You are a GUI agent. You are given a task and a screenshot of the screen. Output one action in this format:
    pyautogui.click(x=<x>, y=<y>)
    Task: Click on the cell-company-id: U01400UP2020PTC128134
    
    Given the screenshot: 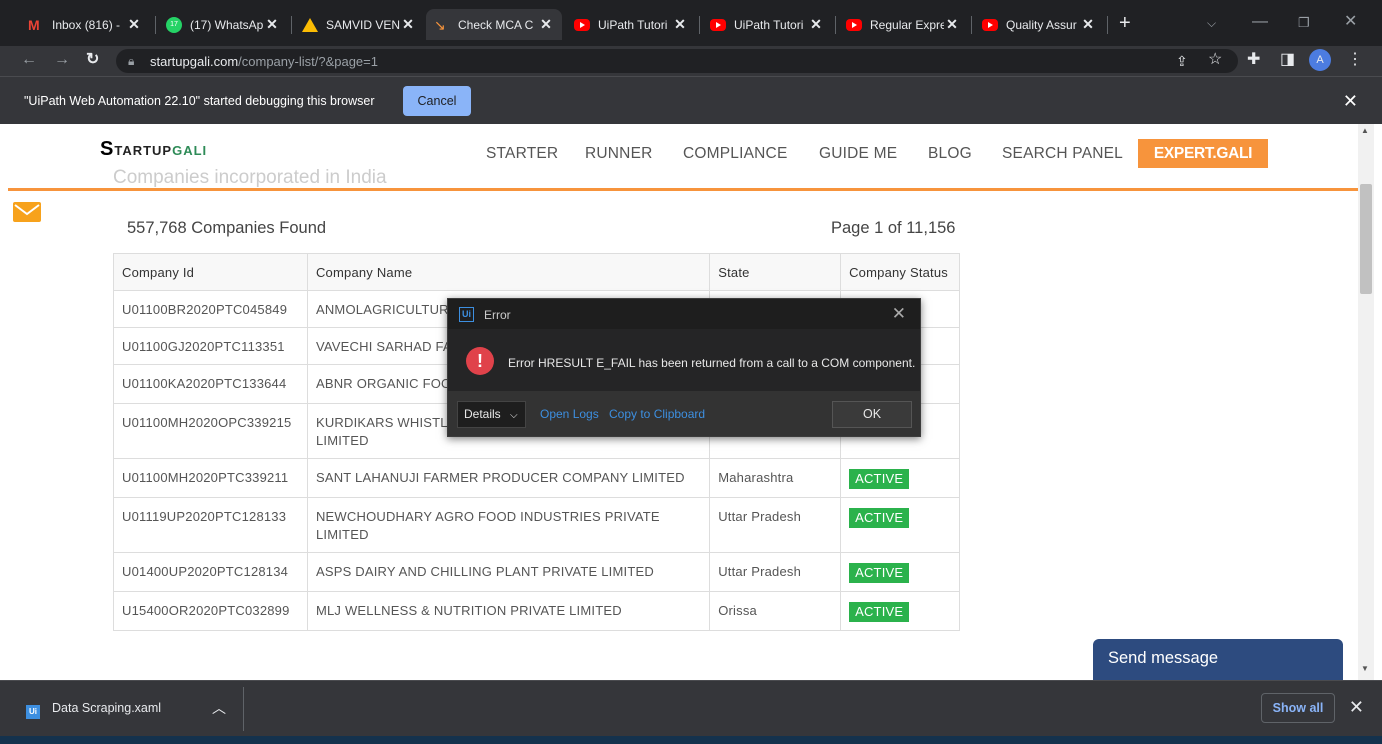 What is the action you would take?
    pyautogui.click(x=210, y=572)
    